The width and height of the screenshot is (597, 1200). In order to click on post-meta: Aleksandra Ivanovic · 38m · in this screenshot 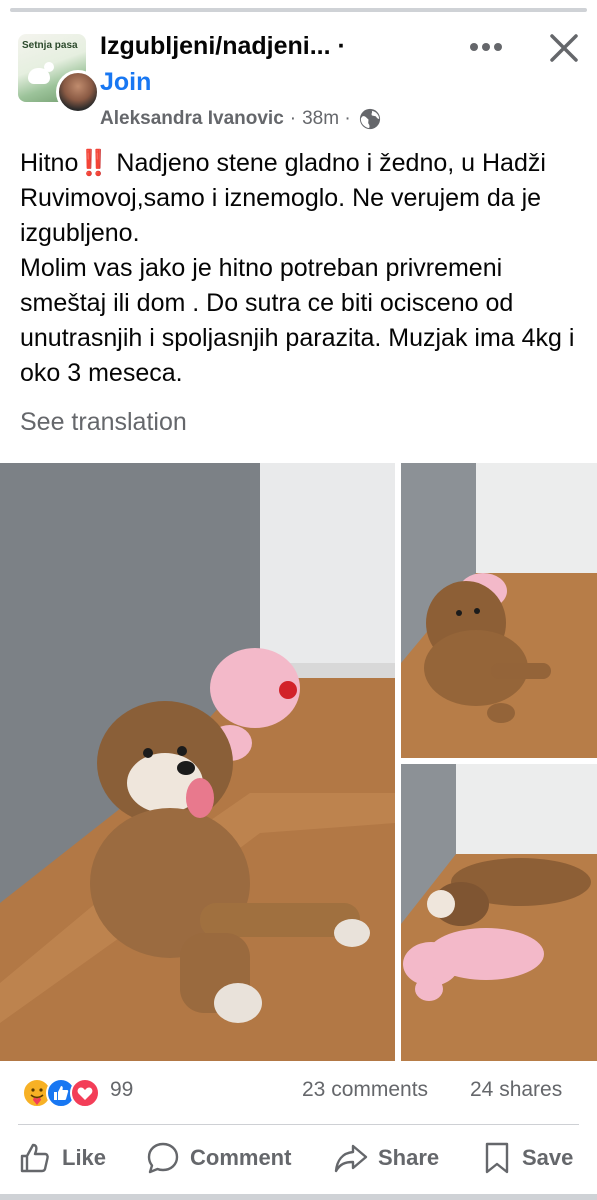, I will do `click(240, 119)`.